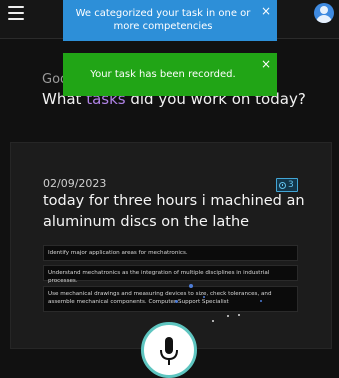 Image resolution: width=339 pixels, height=378 pixels. I want to click on user-avatar-icon, so click(324, 13).